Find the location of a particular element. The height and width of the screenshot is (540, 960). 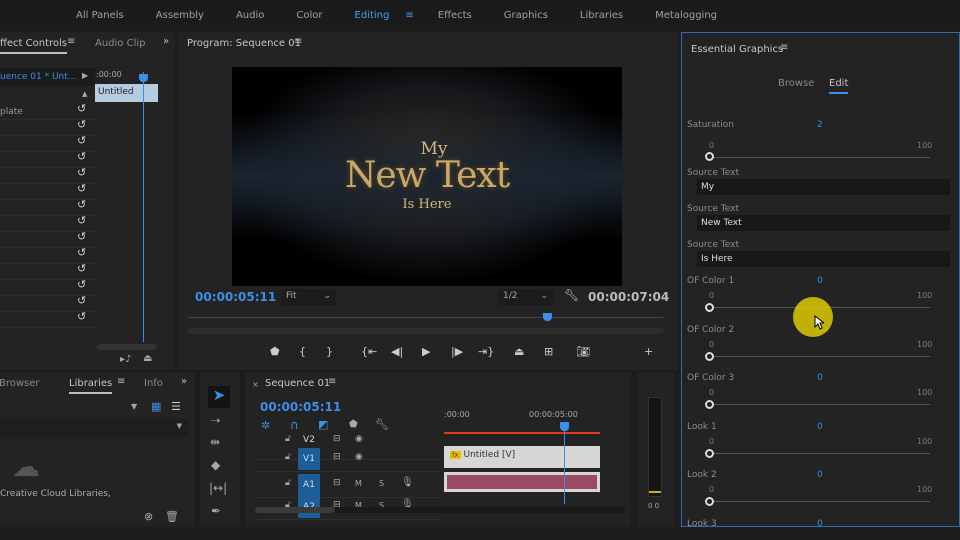

timeline-scrollbar is located at coordinates (440, 510).